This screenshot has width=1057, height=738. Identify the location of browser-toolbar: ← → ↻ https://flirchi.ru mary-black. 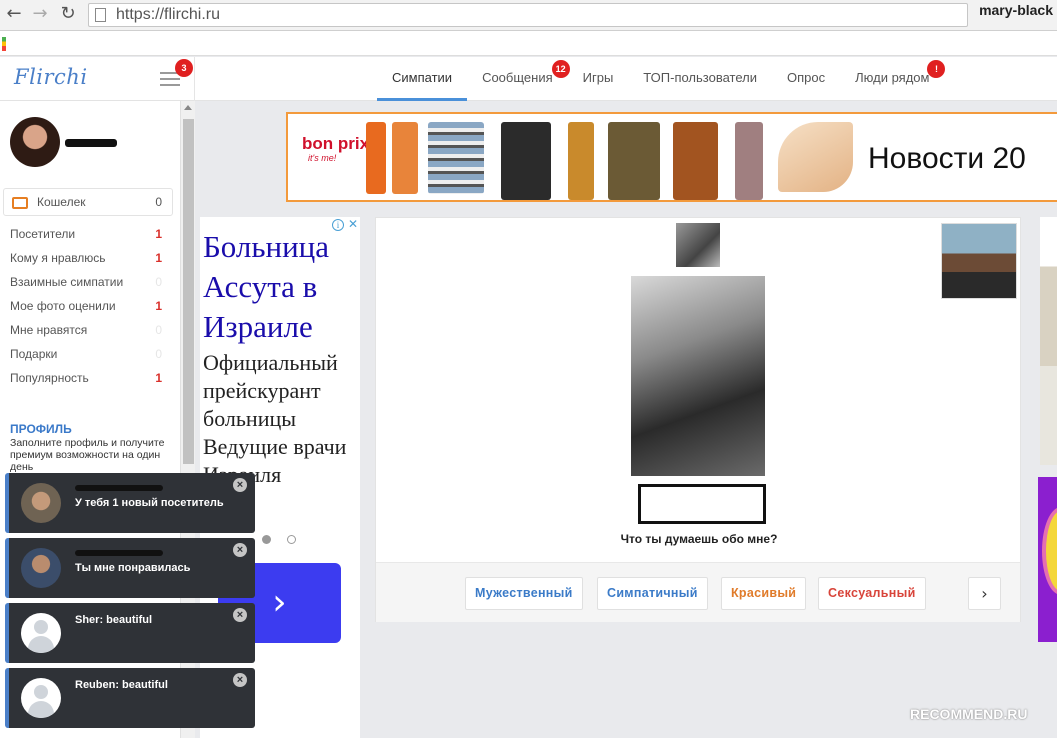
(528, 15).